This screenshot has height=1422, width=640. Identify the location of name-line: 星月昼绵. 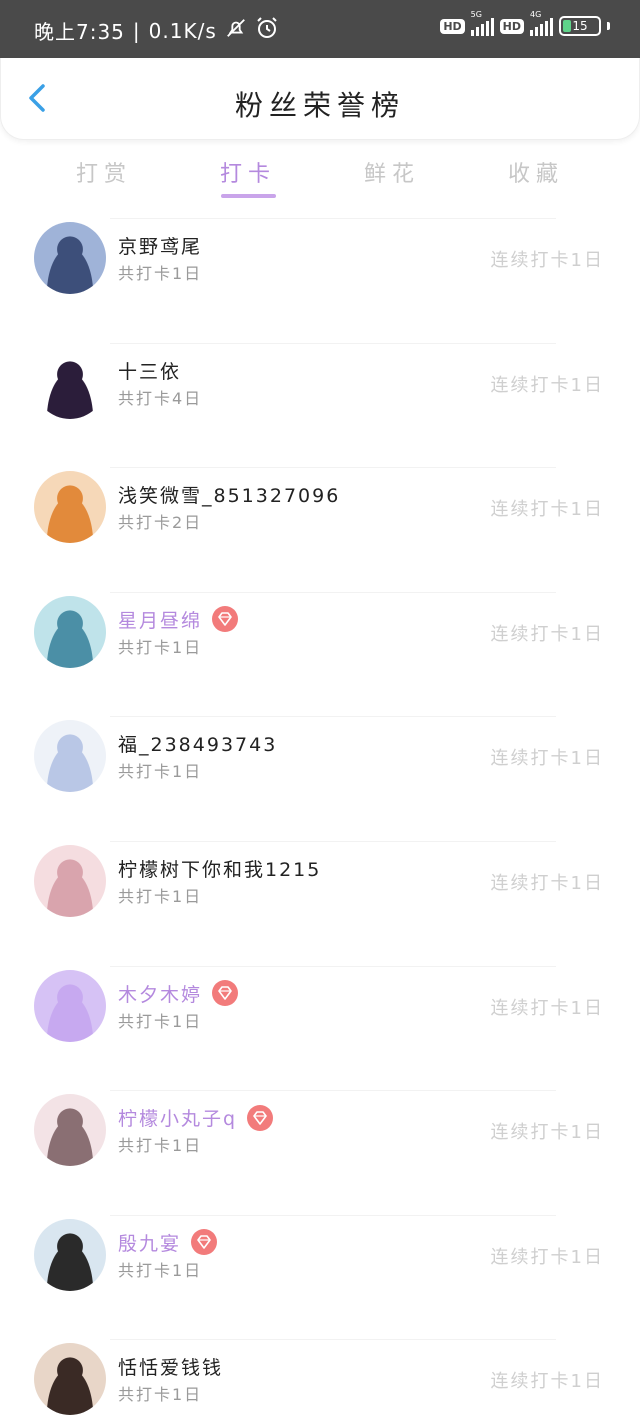
(178, 619).